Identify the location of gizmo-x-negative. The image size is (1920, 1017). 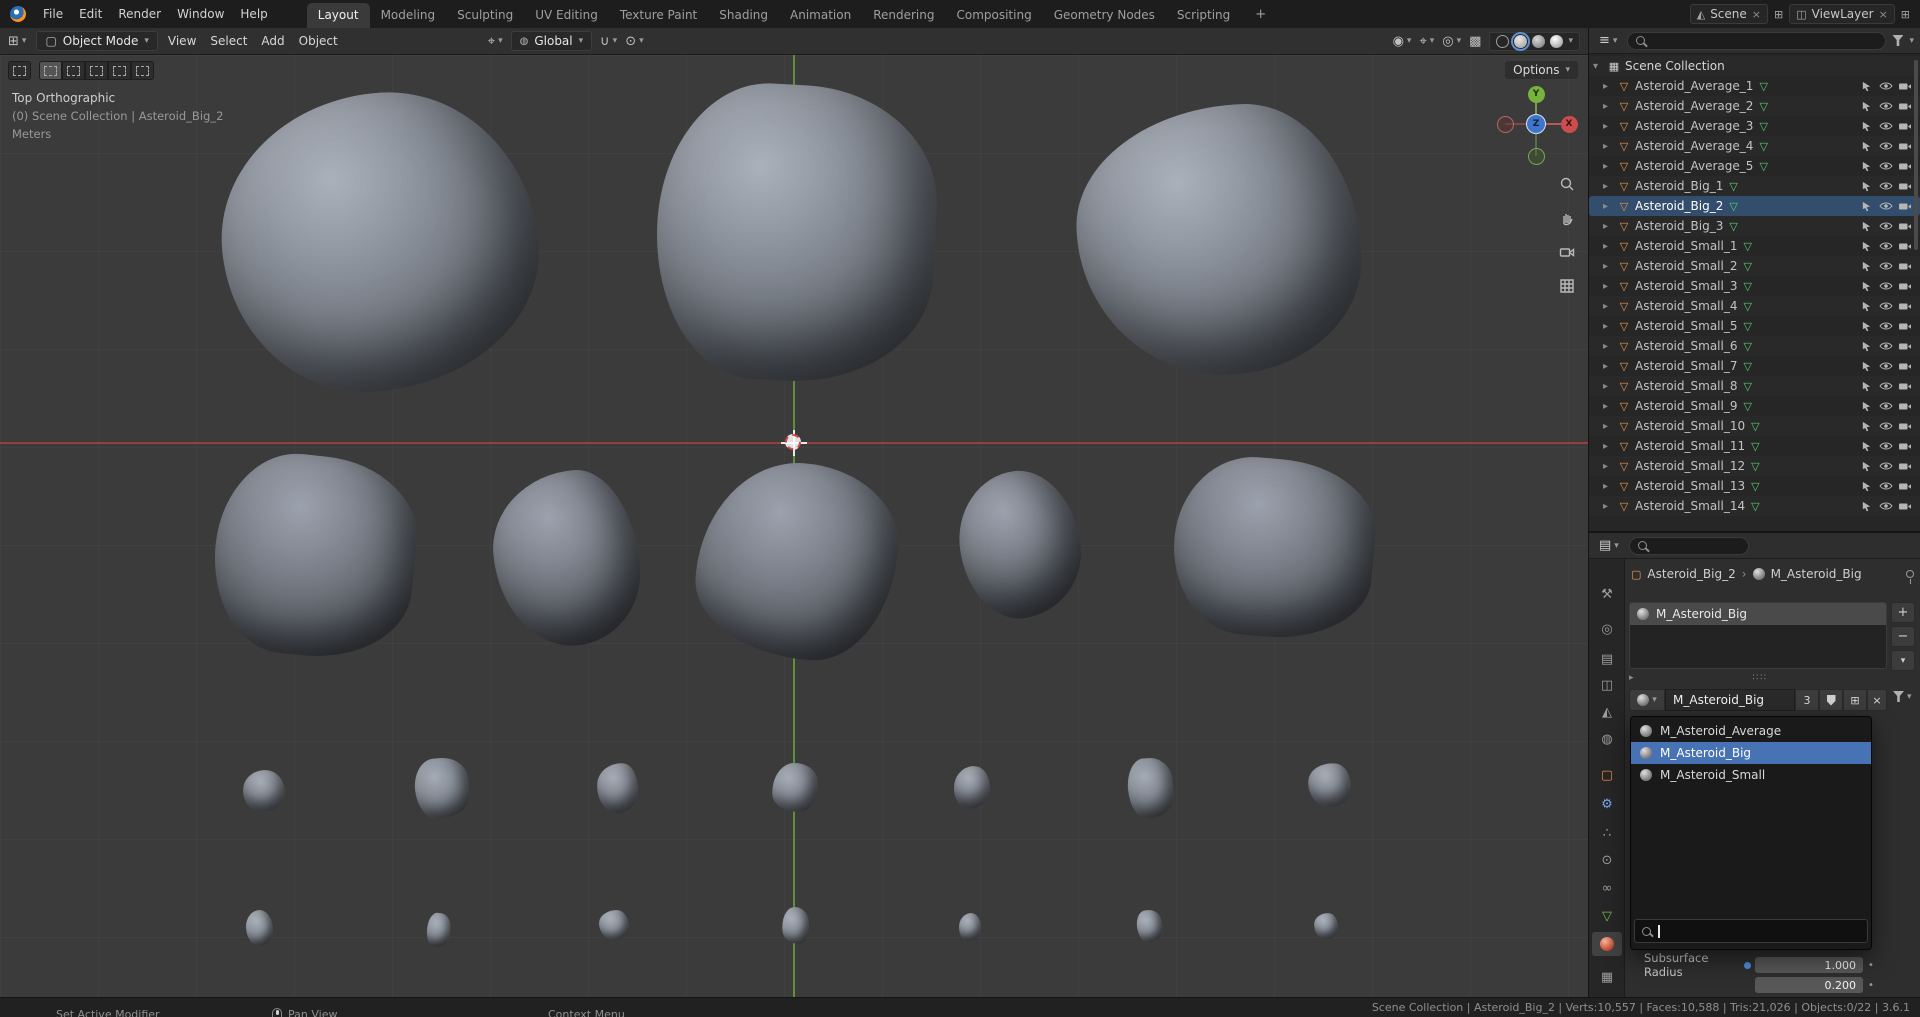
(1505, 124).